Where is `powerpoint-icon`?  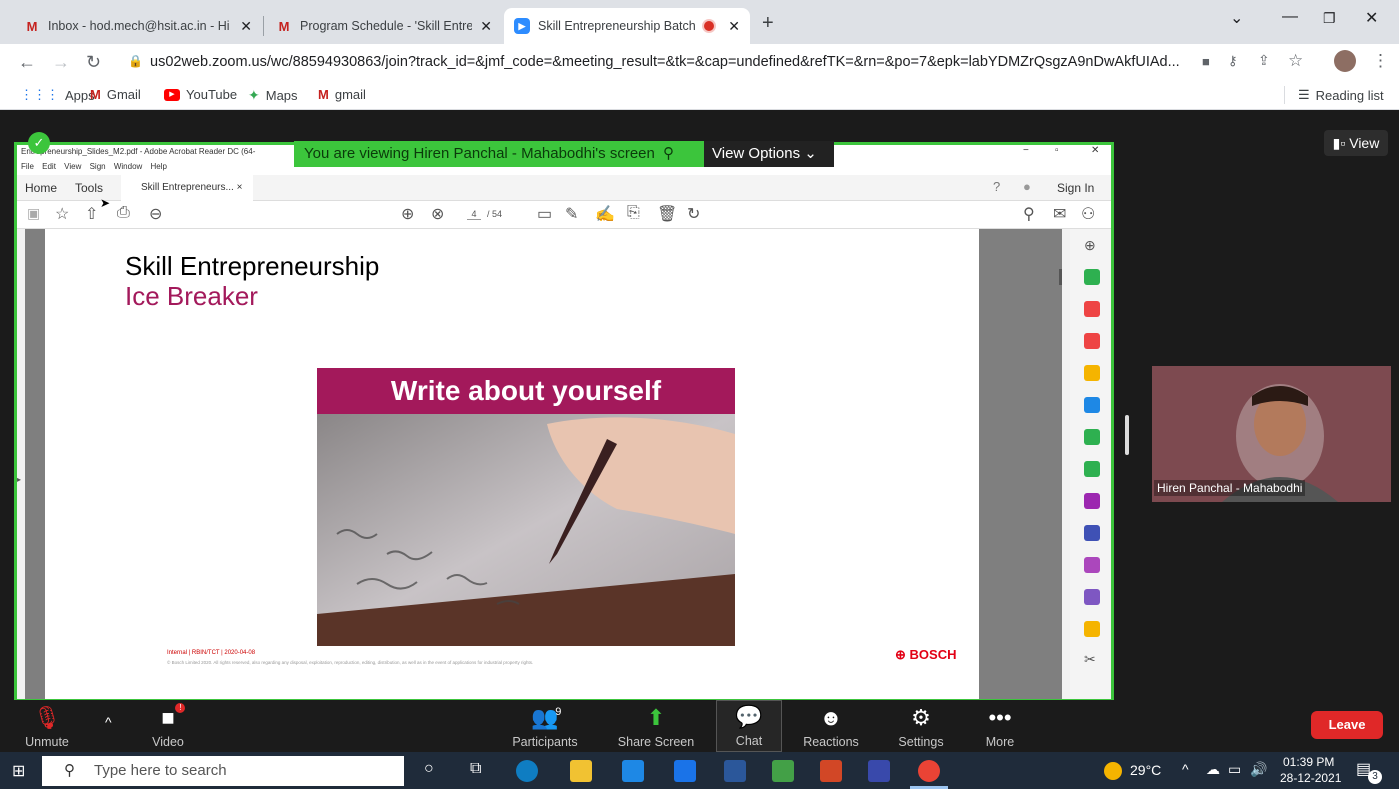 powerpoint-icon is located at coordinates (831, 771).